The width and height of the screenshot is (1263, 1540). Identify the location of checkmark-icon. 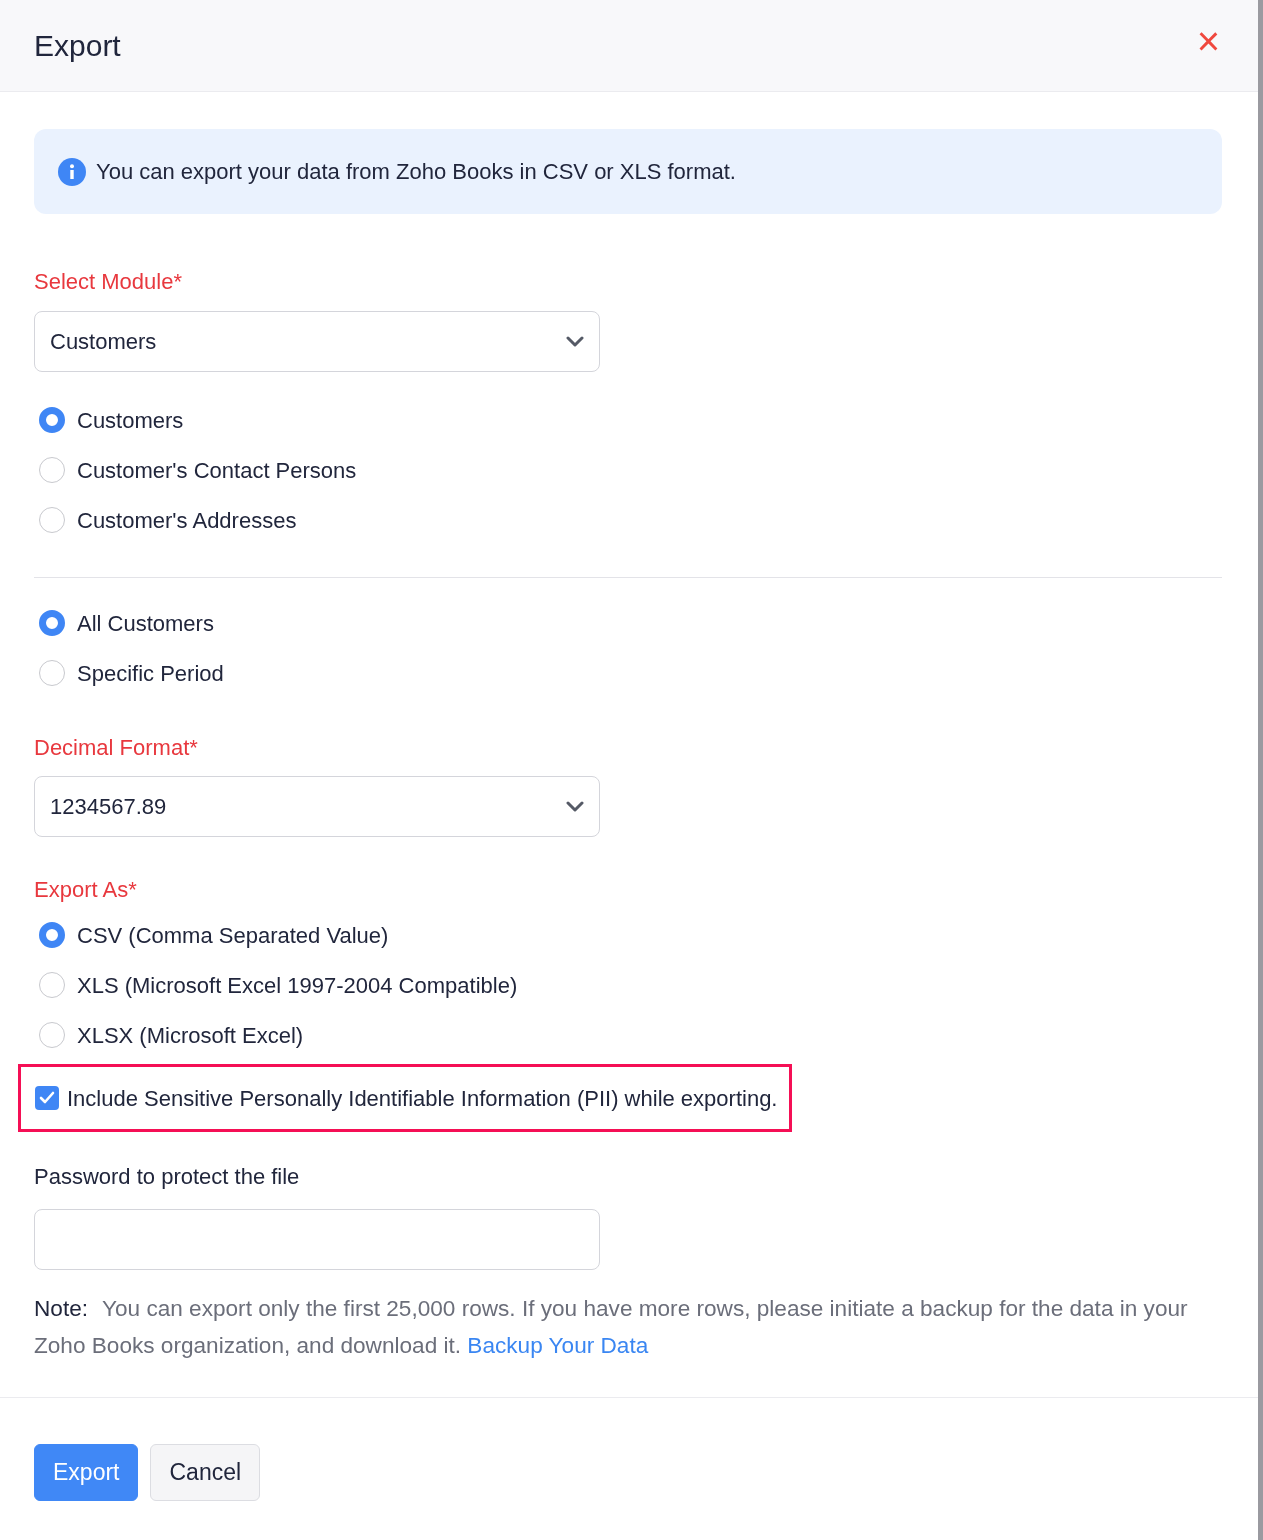
(47, 1098).